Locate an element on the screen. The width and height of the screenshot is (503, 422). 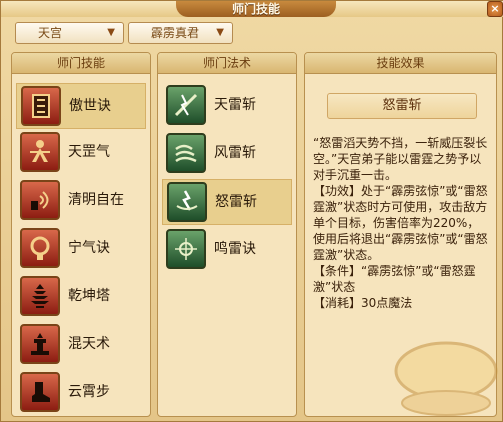
skill-row-huntian: 混天术 is located at coordinates (81, 345).